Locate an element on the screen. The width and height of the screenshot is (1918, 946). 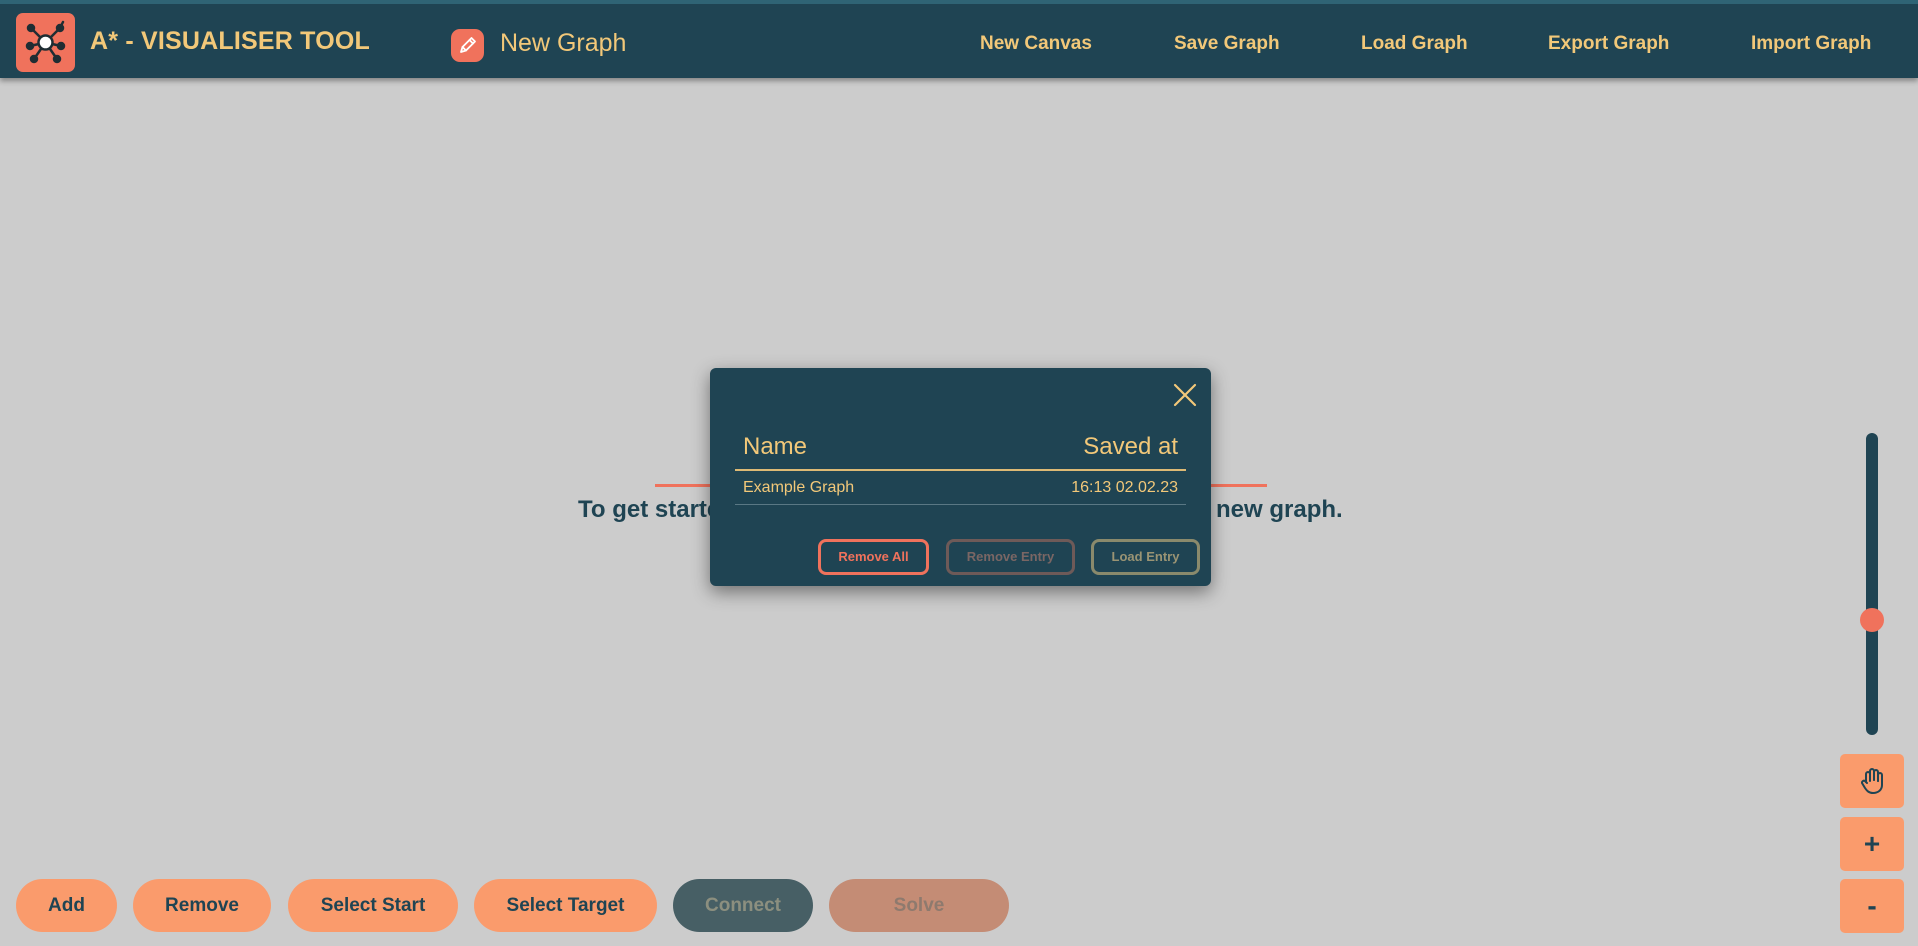
export-graph-link: Export Graph is located at coordinates (1608, 44).